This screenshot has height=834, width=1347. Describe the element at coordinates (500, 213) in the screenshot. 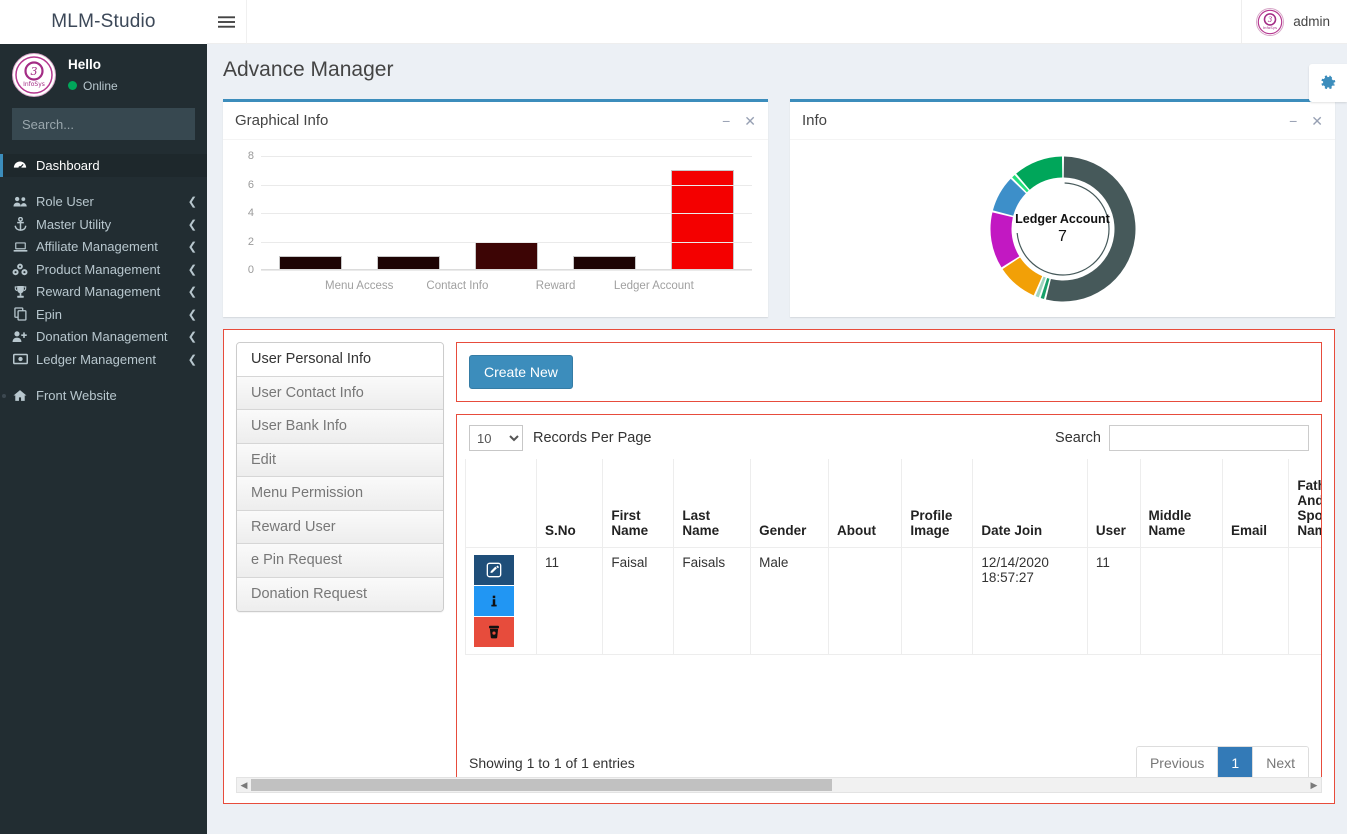

I see `bar-chart-plot: 0 2 4 6 8` at that location.